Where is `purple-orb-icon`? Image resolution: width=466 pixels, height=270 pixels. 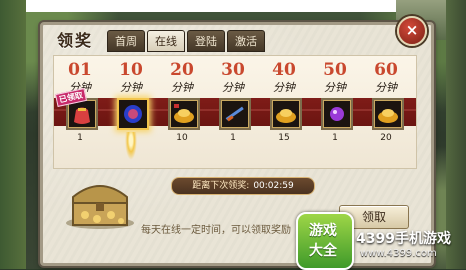 purple-orb-icon is located at coordinates (337, 114).